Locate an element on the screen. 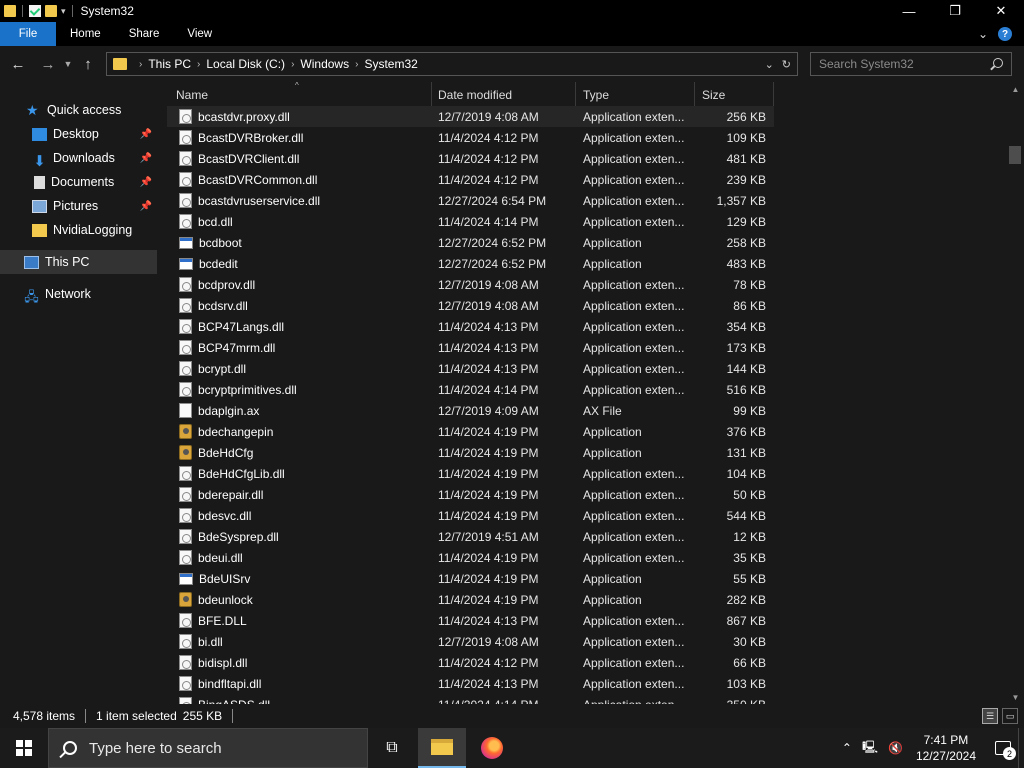 Image resolution: width=1024 pixels, height=768 pixels. file-name-cell: BFE.DLL is located at coordinates (299, 620).